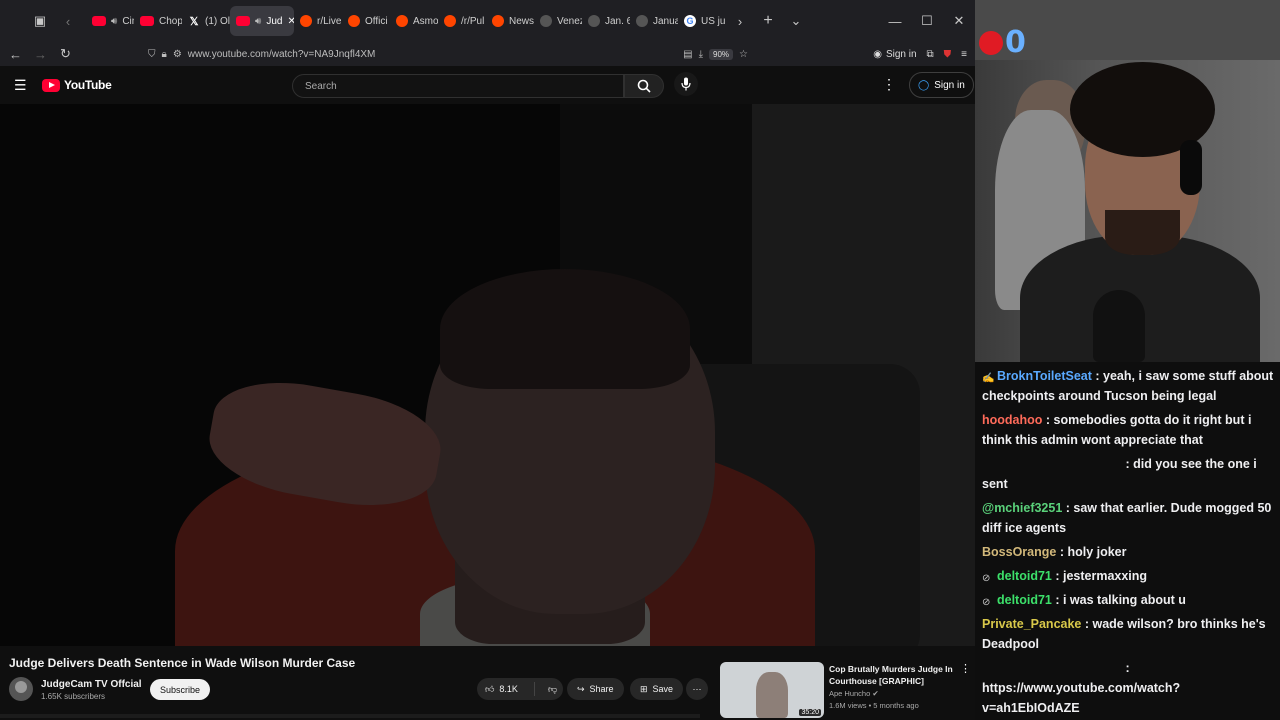  I want to click on browser-tab: Jan. 6, so click(606, 21).